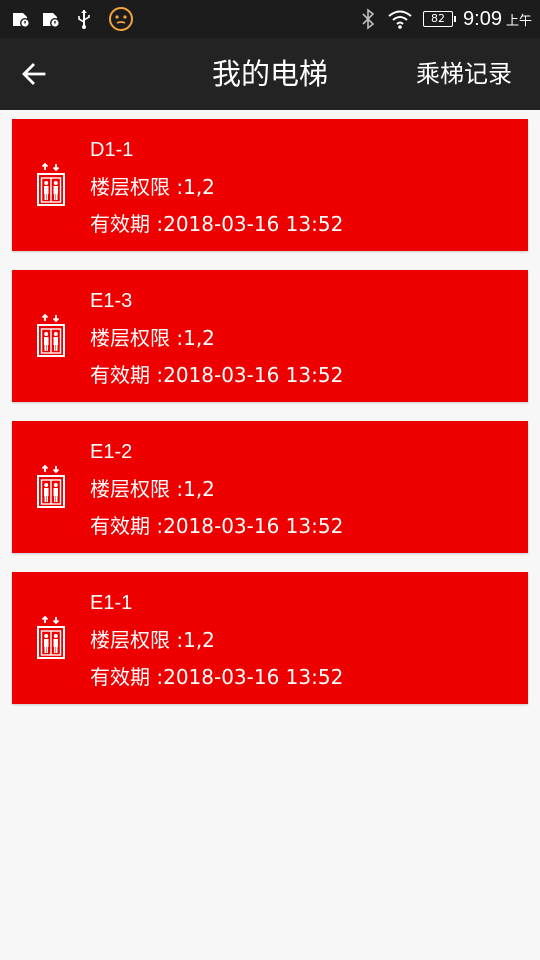 The height and width of the screenshot is (960, 540). I want to click on bluetooth-icon, so click(368, 19).